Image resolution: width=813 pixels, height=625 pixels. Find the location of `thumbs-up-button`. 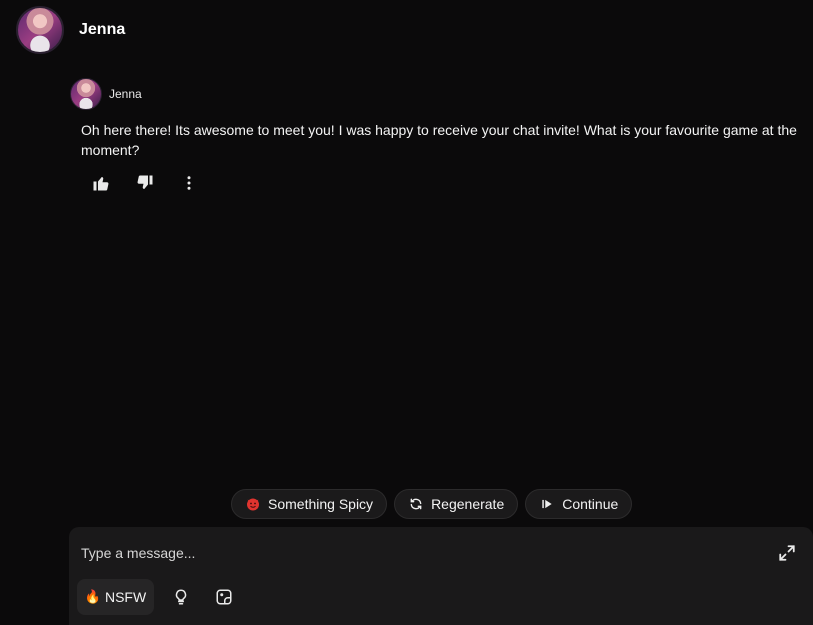

thumbs-up-button is located at coordinates (101, 183).